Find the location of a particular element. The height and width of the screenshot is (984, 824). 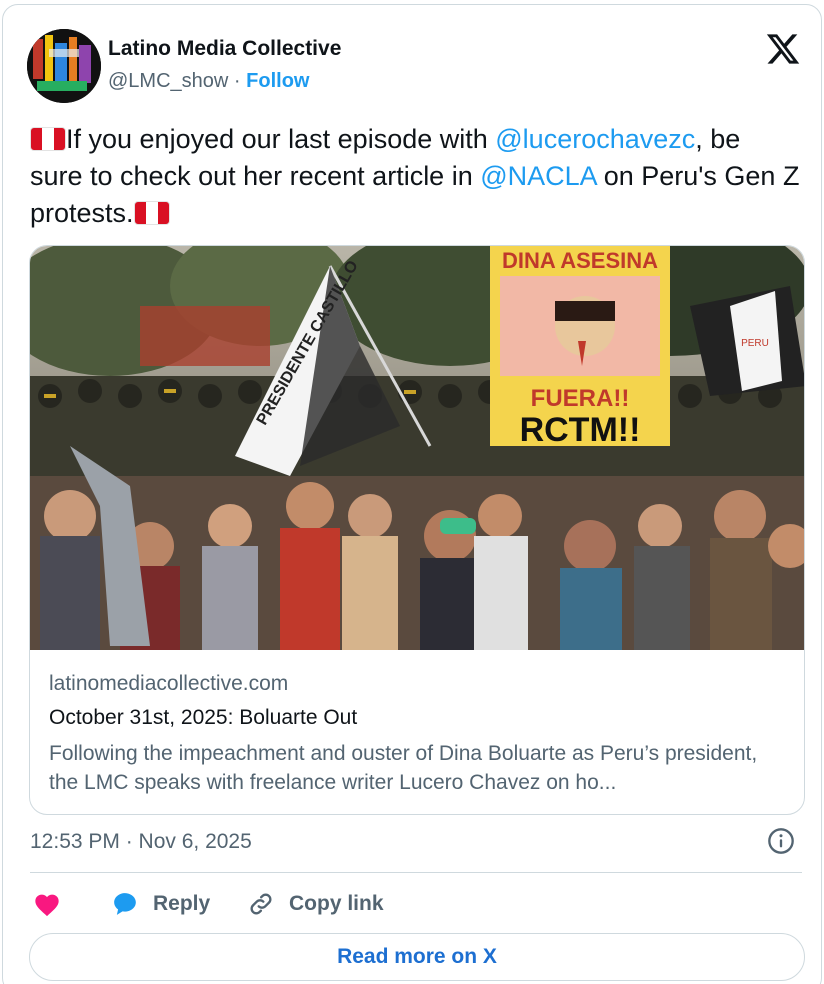

reply-label: Reply is located at coordinates (182, 903).